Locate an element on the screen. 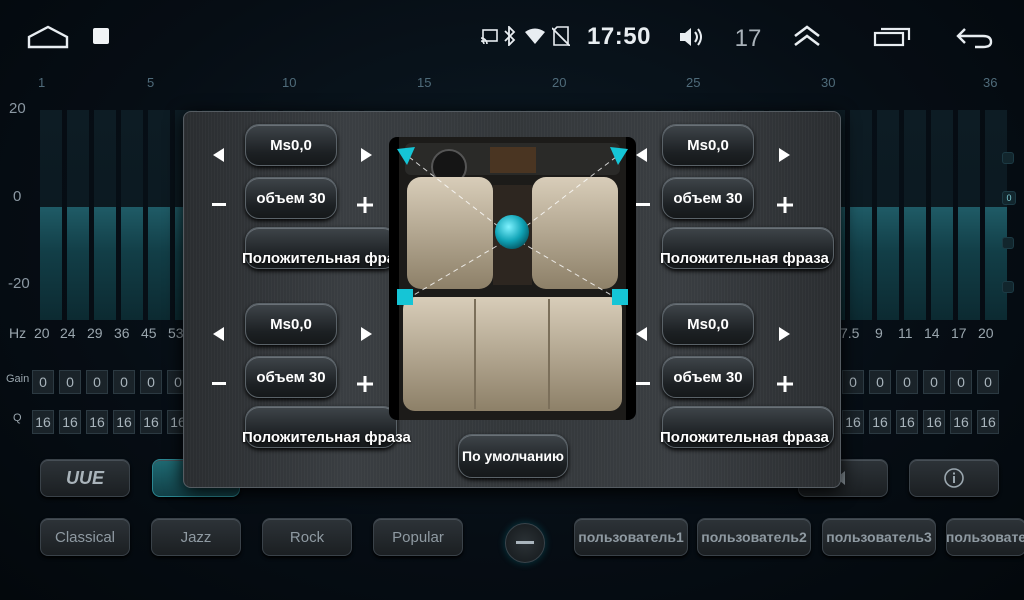 This screenshot has height=600, width=1024. minus-button is located at coordinates (525, 543).